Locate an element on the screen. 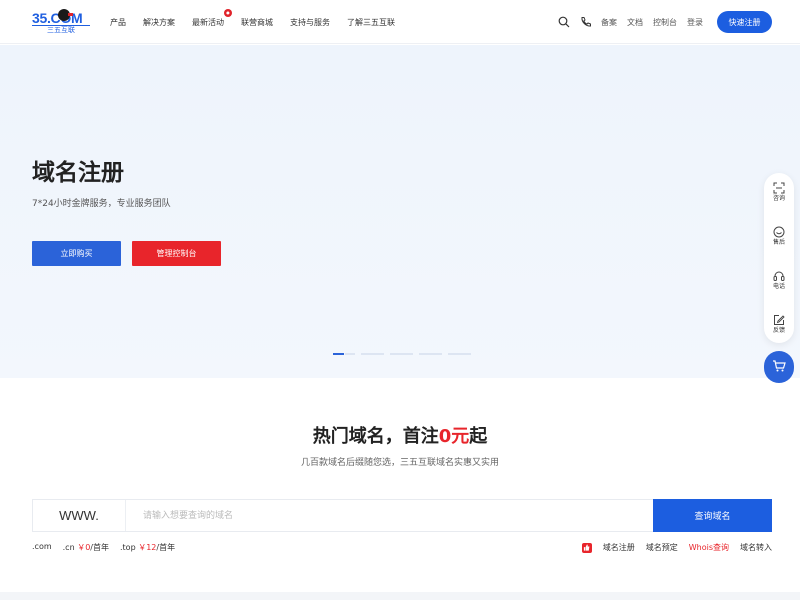 The width and height of the screenshot is (800, 600). hero-subtitle: 7*24小时金牌服务，专业服务团队 is located at coordinates (101, 204).